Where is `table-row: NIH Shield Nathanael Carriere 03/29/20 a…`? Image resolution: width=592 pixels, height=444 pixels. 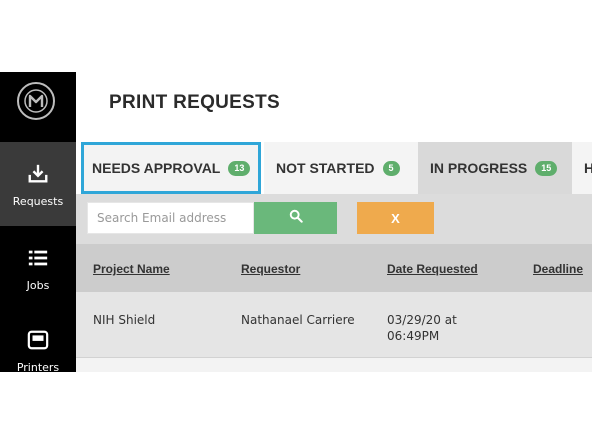
table-row: NIH Shield Nathanael Carriere 03/29/20 a… is located at coordinates (334, 325).